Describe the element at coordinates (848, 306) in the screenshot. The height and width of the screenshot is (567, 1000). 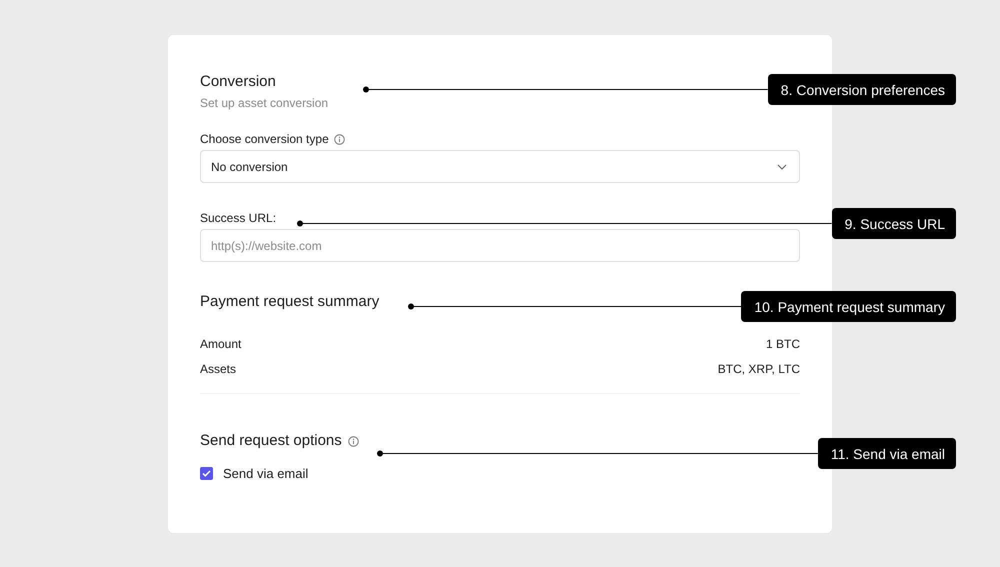
I see `callout-label: 10. Payment request summary` at that location.